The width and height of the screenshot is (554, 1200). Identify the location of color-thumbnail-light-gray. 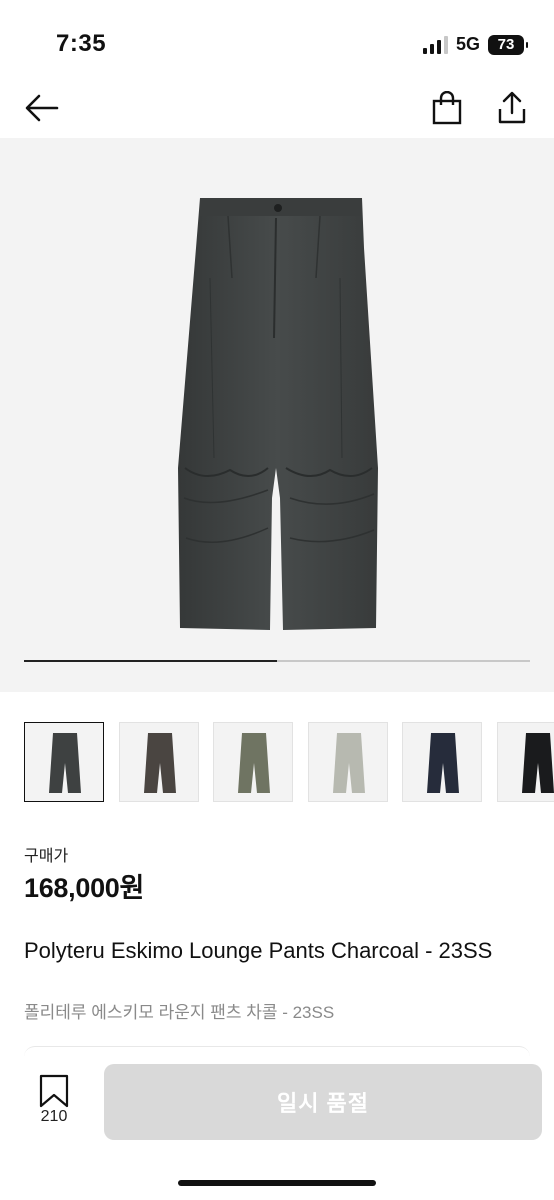
(347, 762).